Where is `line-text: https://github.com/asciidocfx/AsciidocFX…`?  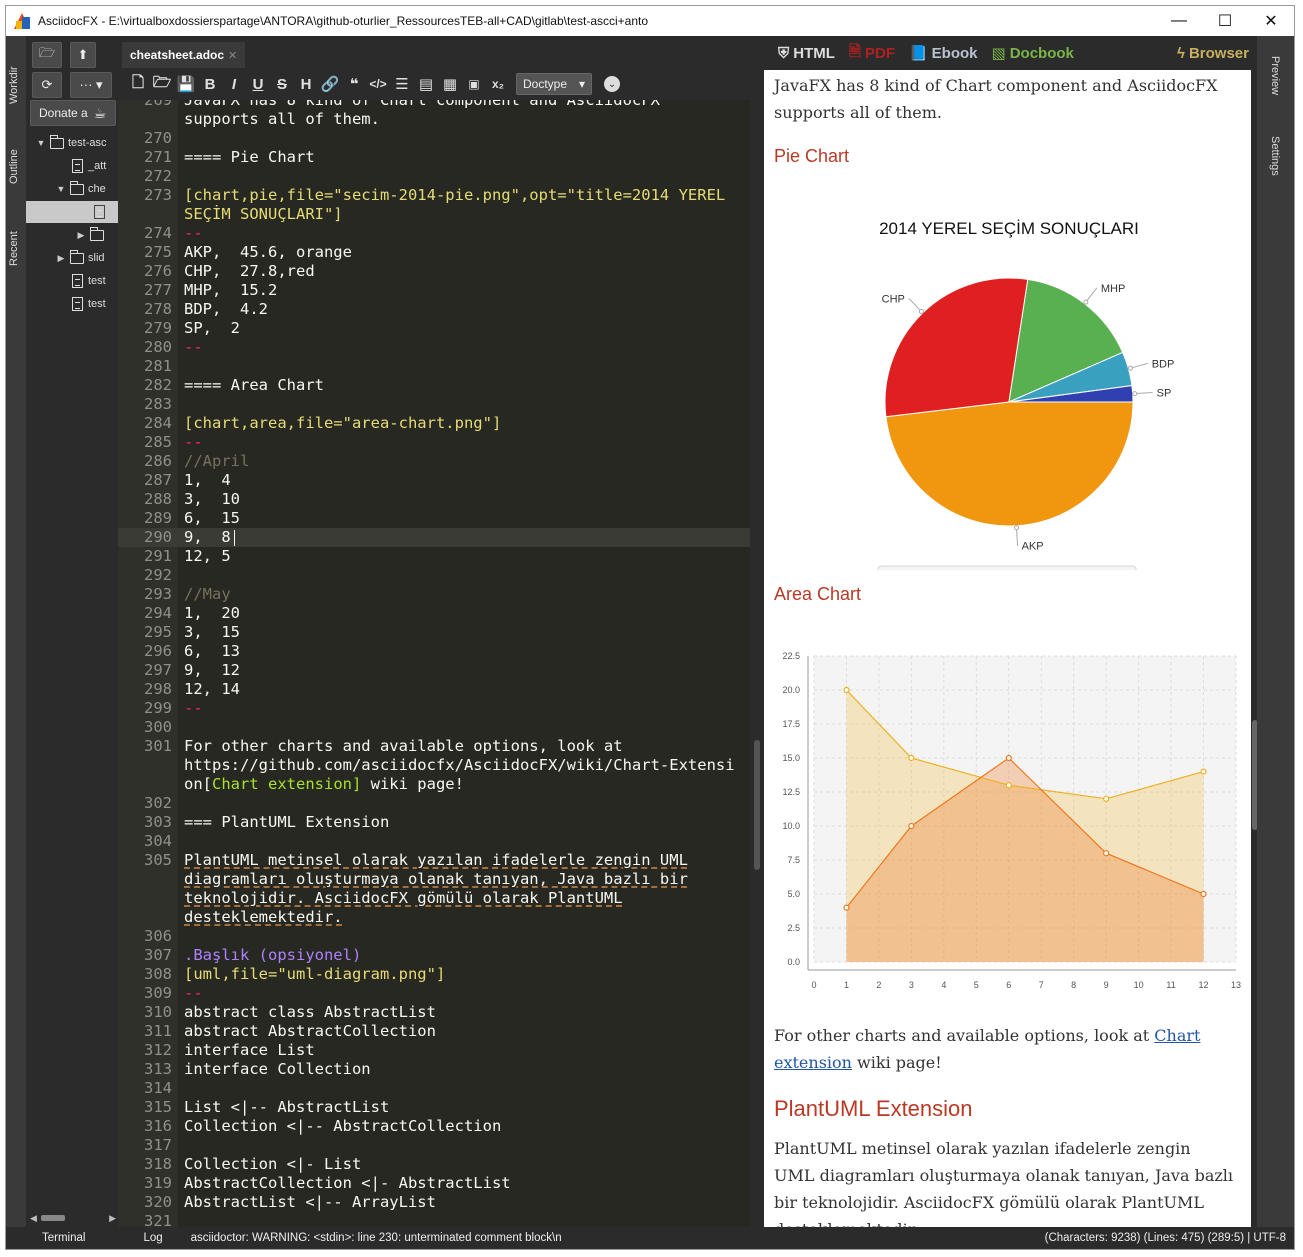 line-text: https://github.com/asciidocfx/AsciidocFX… is located at coordinates (459, 765).